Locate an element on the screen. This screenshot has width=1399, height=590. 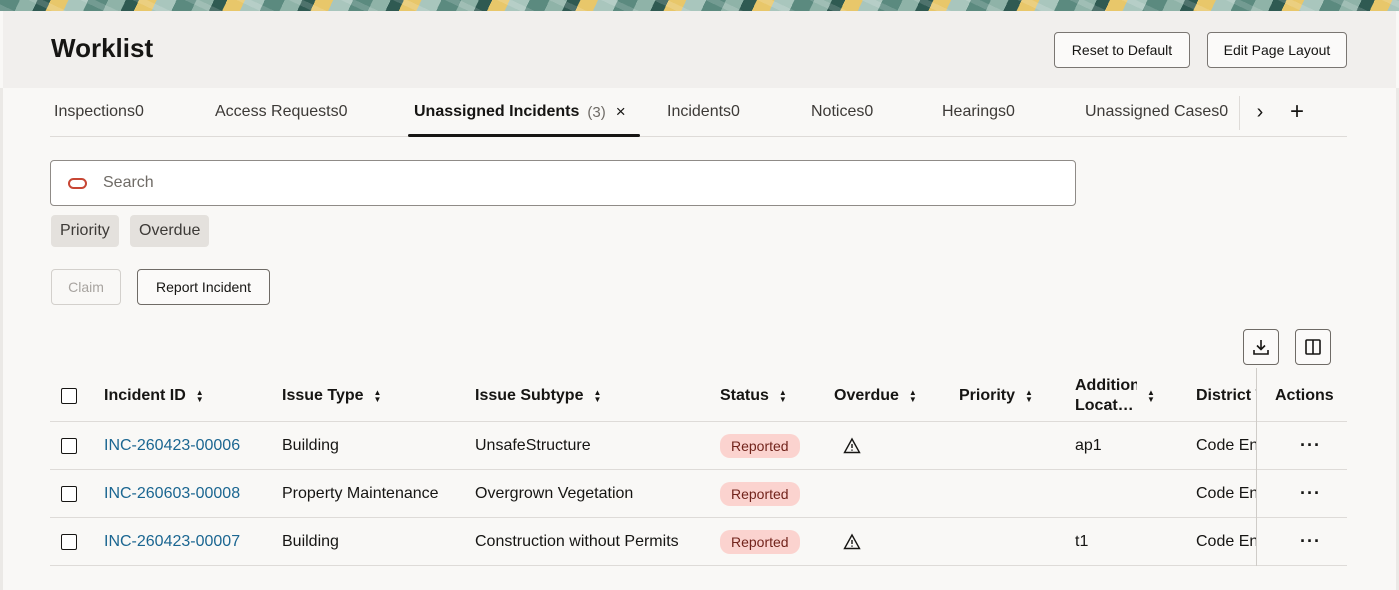
add-tab-icon: + is located at coordinates (1297, 112).